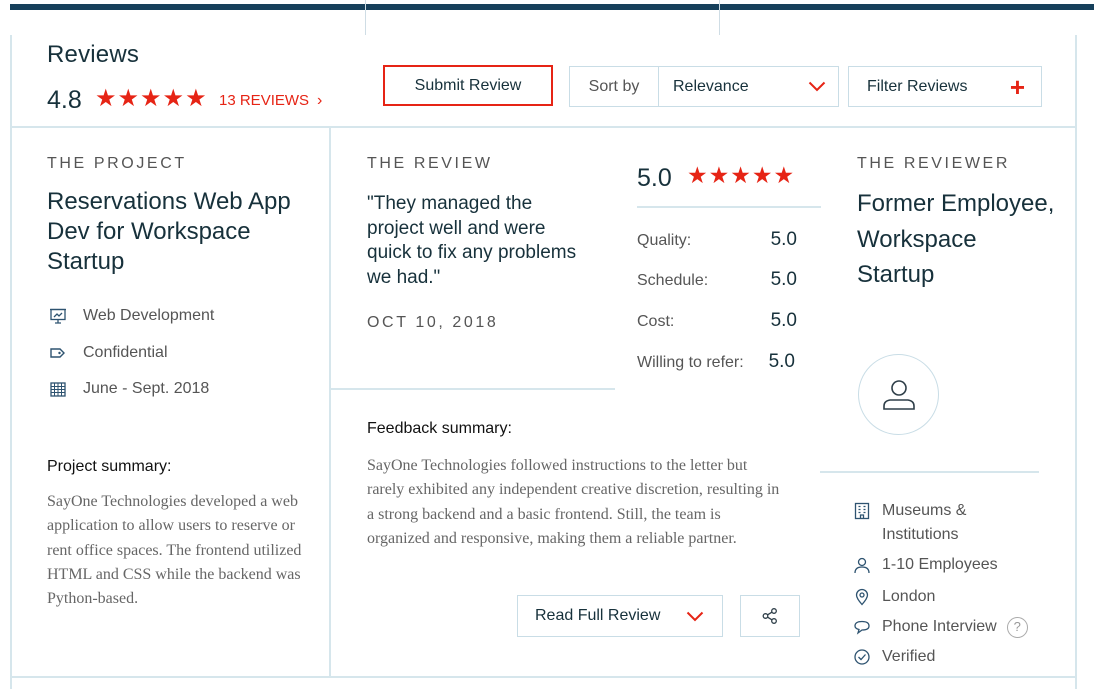 This screenshot has width=1094, height=689. I want to click on reviewer-interview: Phone Interview ?, so click(940, 627).